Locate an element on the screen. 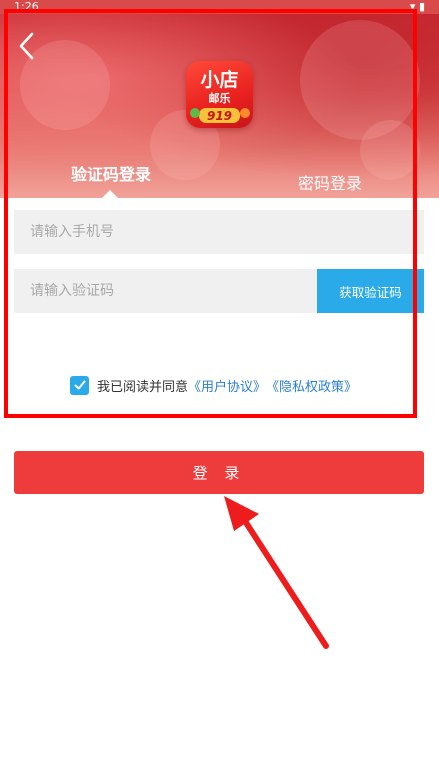 This screenshot has width=439, height=782. chevron-left-icon is located at coordinates (26, 46).